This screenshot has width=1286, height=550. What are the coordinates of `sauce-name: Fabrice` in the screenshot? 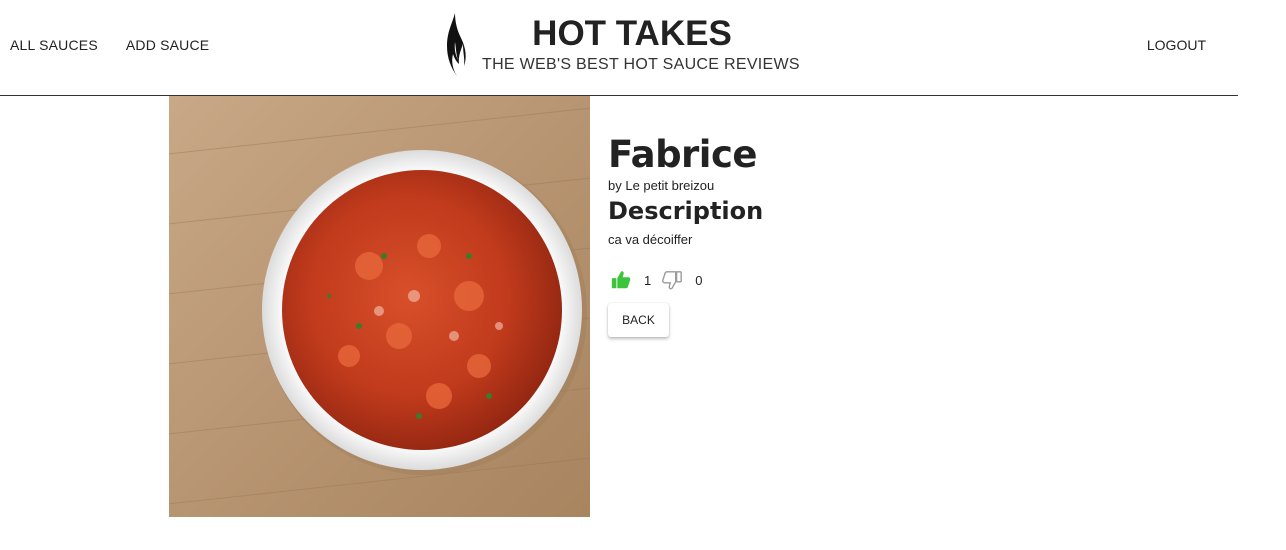 It's located at (683, 154).